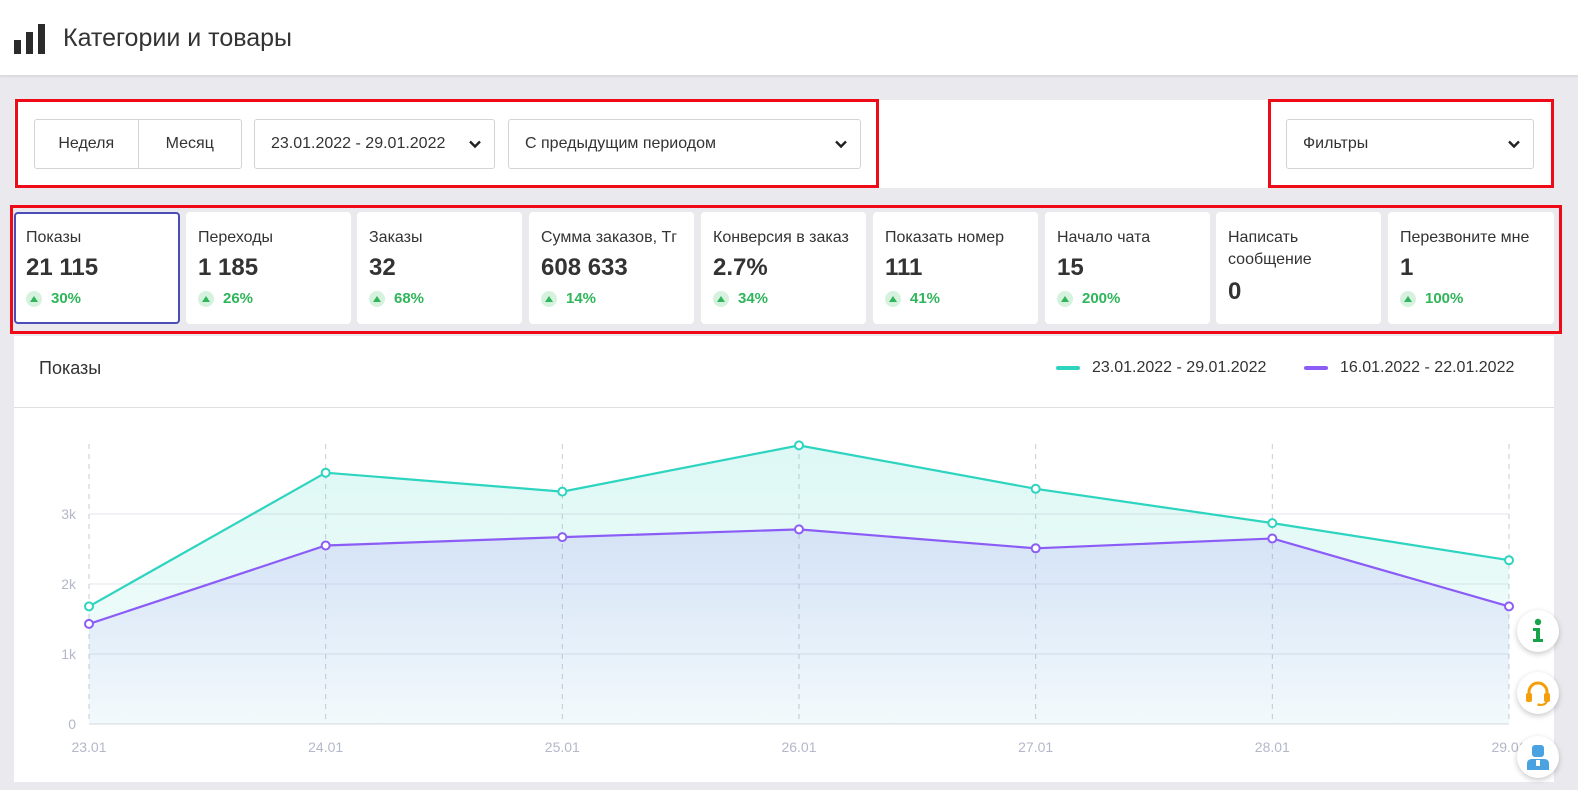 The height and width of the screenshot is (790, 1578). Describe the element at coordinates (1070, 267) in the screenshot. I see `metric-value: 15` at that location.